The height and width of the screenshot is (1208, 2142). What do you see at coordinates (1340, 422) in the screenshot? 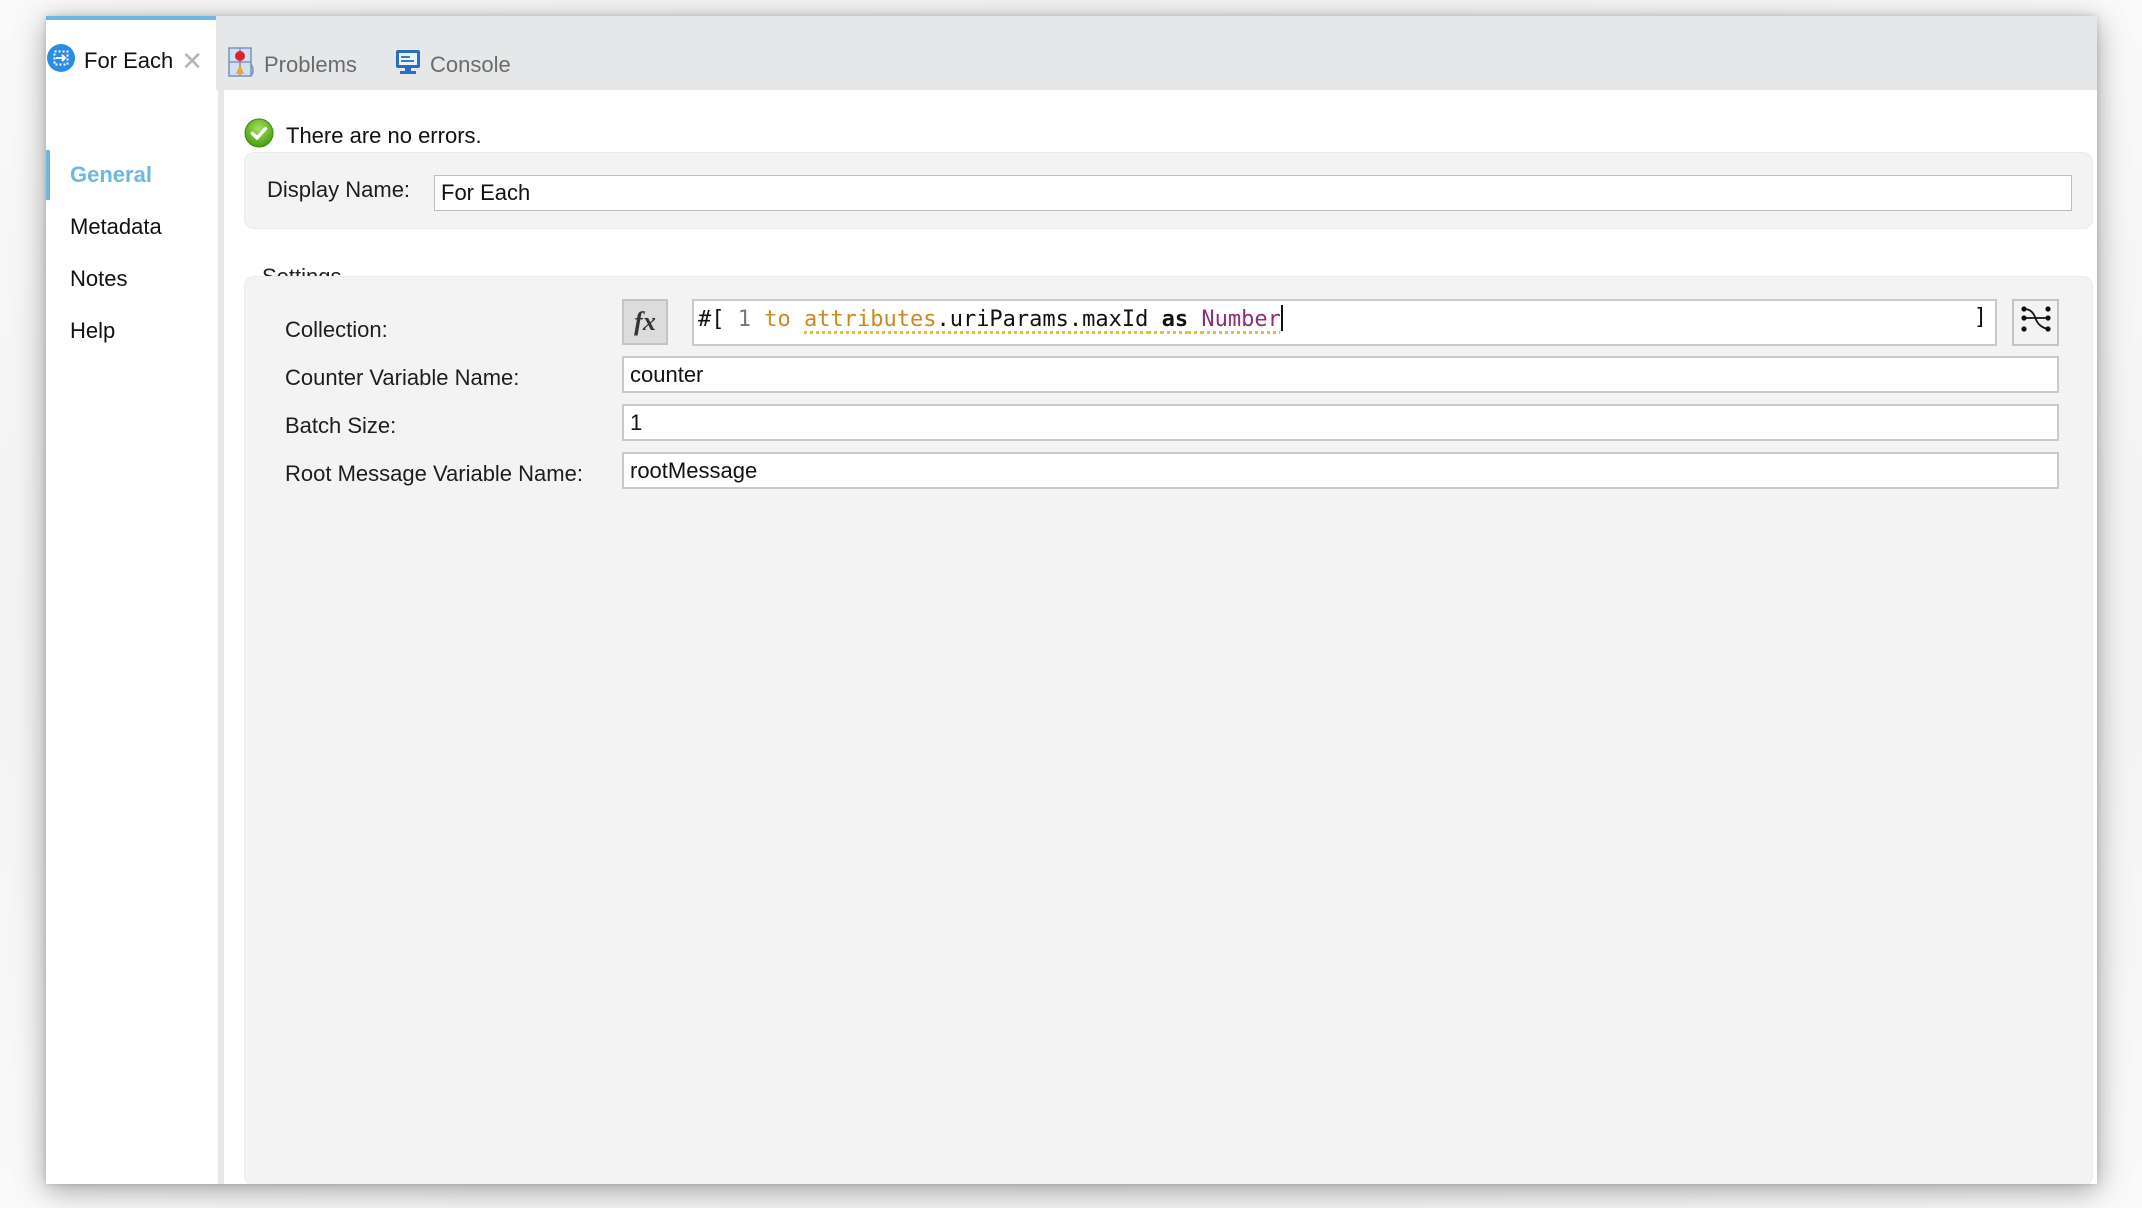
I see `batch-size-input: 1` at bounding box center [1340, 422].